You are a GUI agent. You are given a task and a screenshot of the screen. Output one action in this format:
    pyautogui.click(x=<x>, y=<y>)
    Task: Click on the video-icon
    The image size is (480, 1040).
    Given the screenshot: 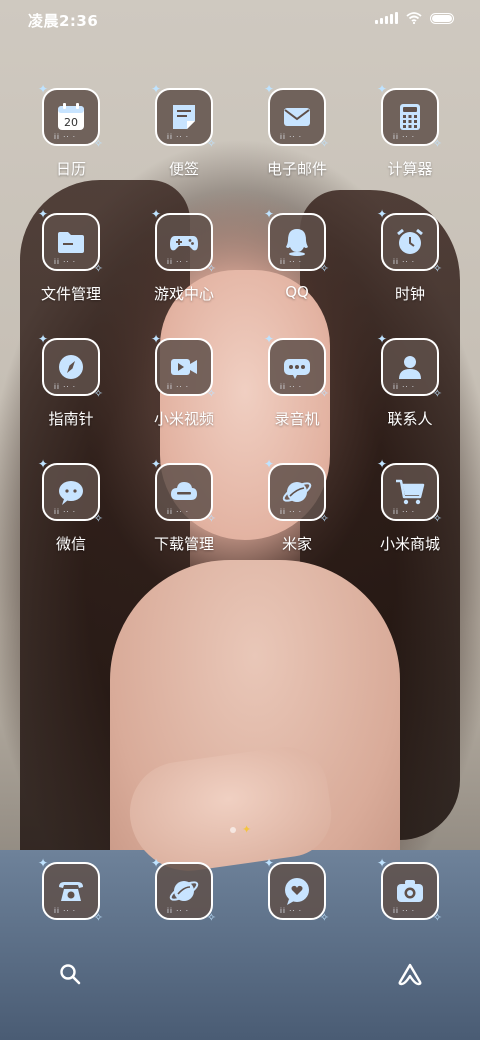 What is the action you would take?
    pyautogui.click(x=184, y=367)
    